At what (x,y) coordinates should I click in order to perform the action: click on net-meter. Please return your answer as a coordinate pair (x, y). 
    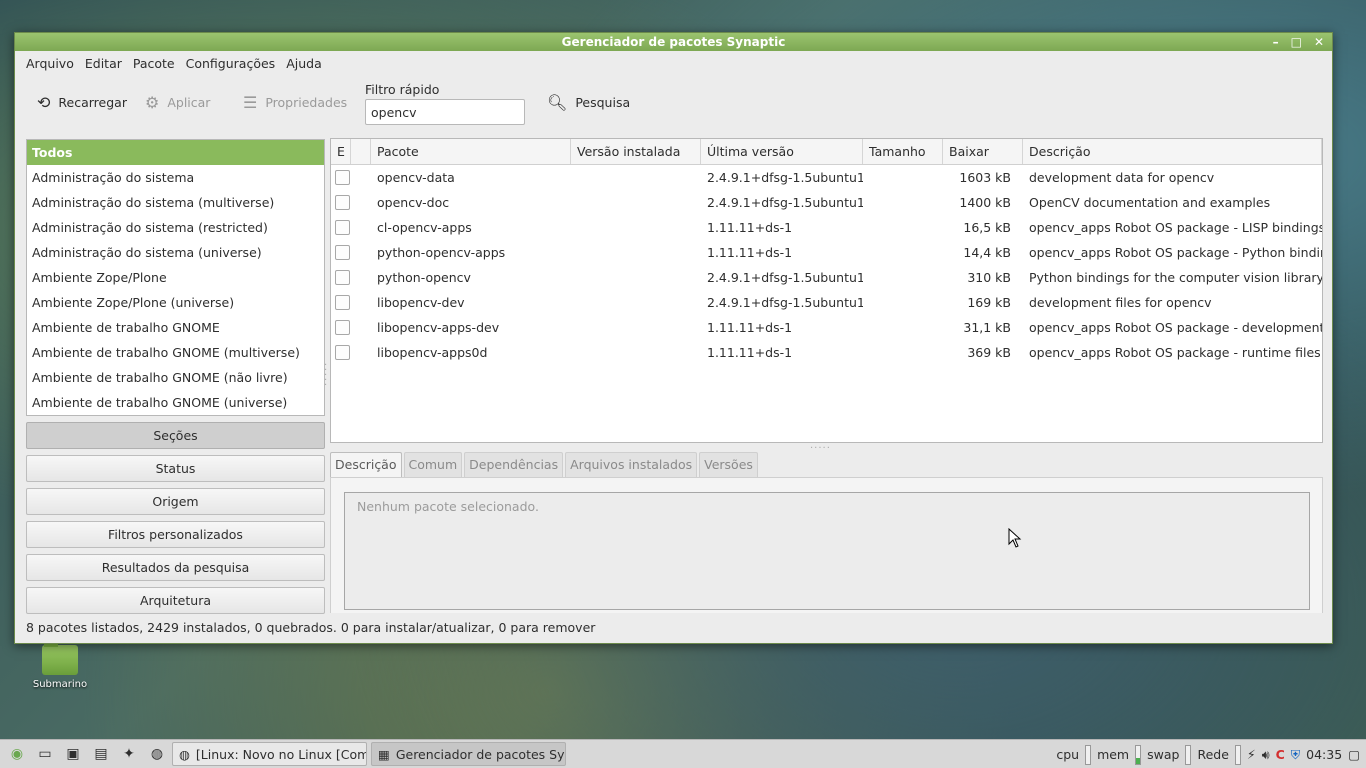
    Looking at the image, I should click on (1237, 754).